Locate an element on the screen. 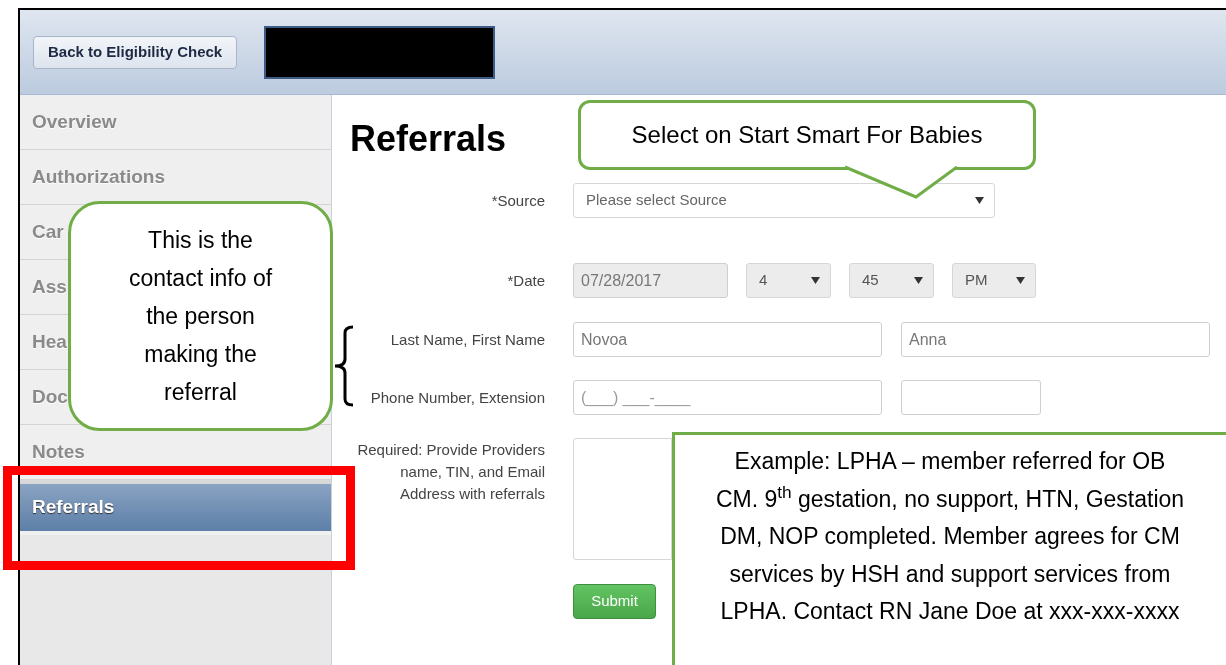 The height and width of the screenshot is (665, 1226). back-button: Back to Eligibility Check is located at coordinates (135, 52).